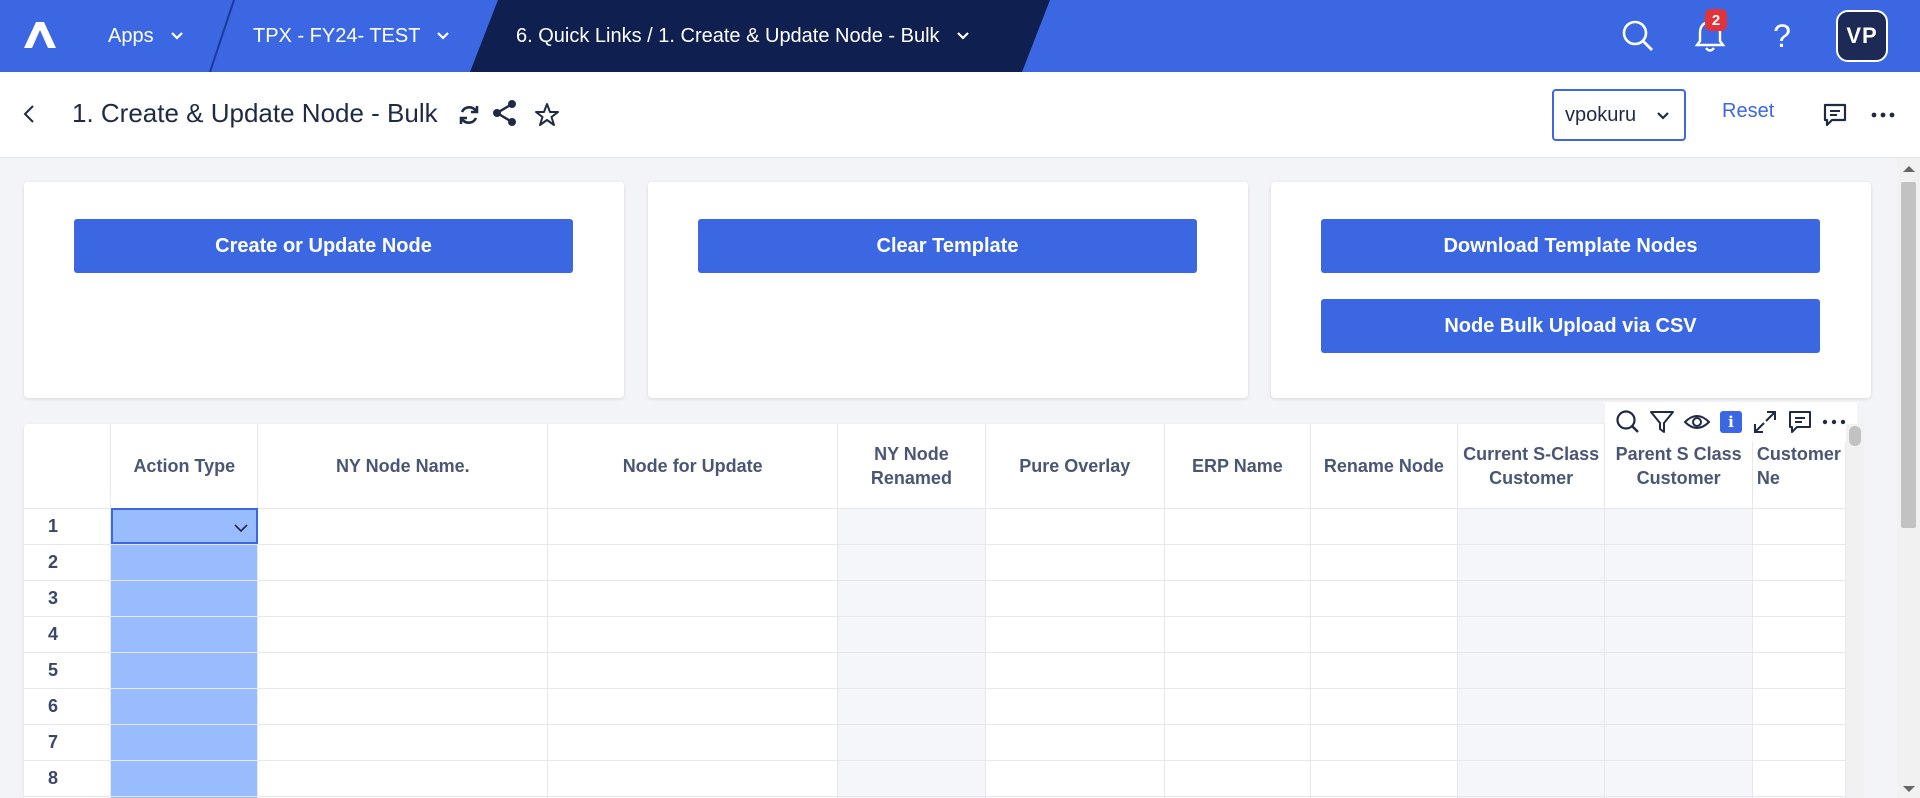 The image size is (1920, 798). Describe the element at coordinates (1883, 115) in the screenshot. I see `more-options-icon` at that location.